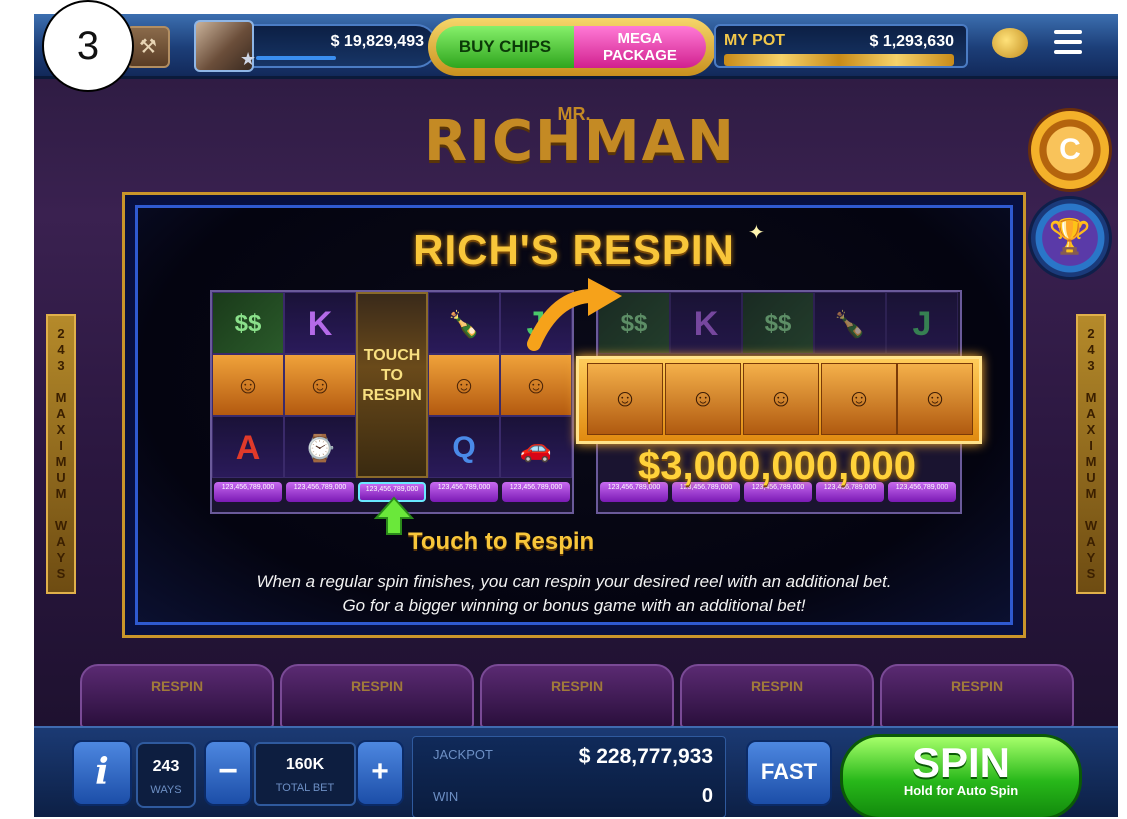 The width and height of the screenshot is (1127, 819). I want to click on trophy-icon: 🏆, so click(1070, 237).